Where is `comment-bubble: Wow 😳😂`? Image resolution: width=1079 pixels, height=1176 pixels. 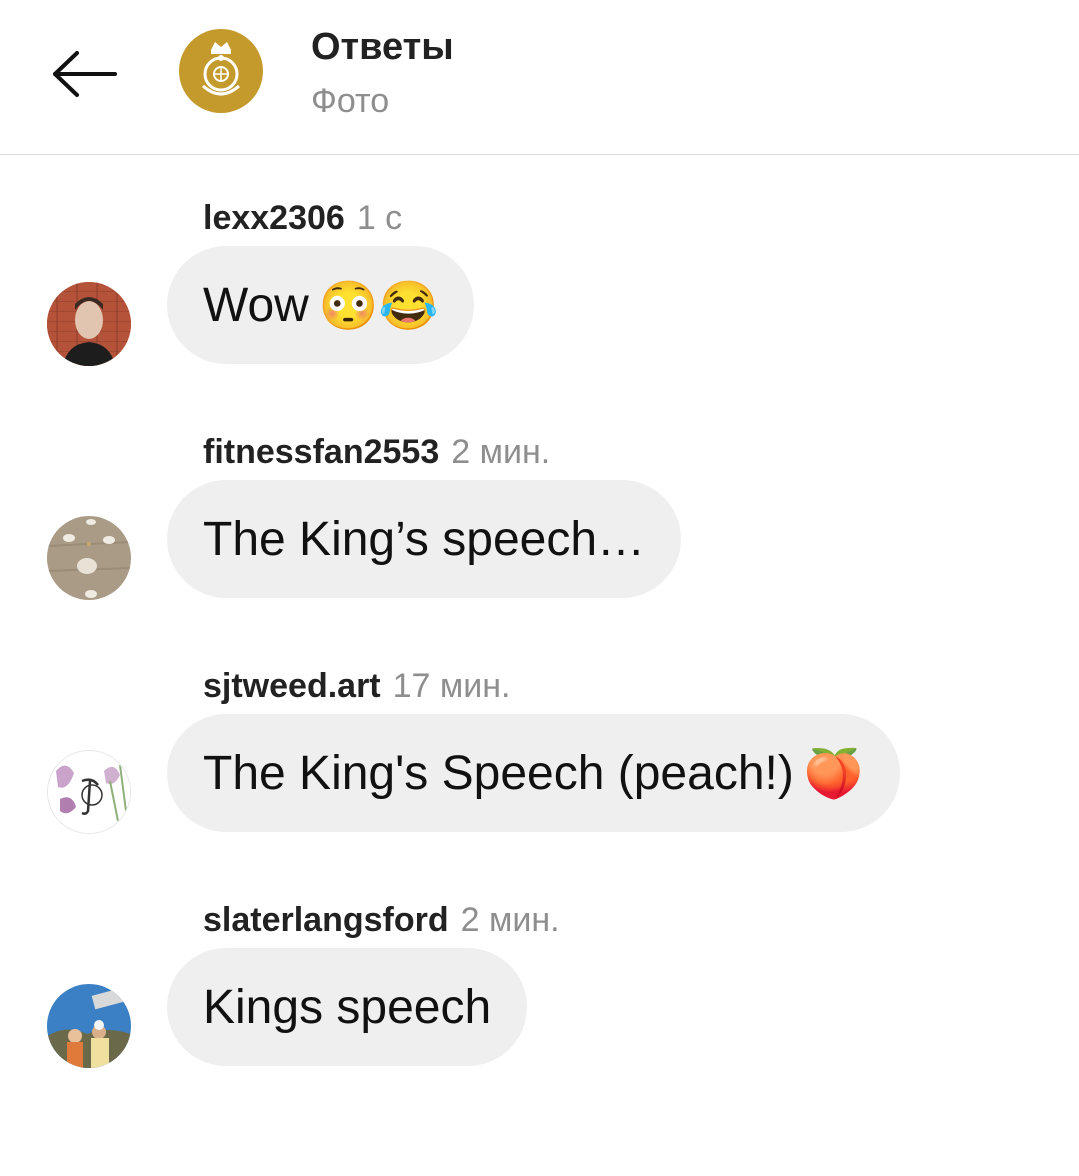 comment-bubble: Wow 😳😂 is located at coordinates (321, 305).